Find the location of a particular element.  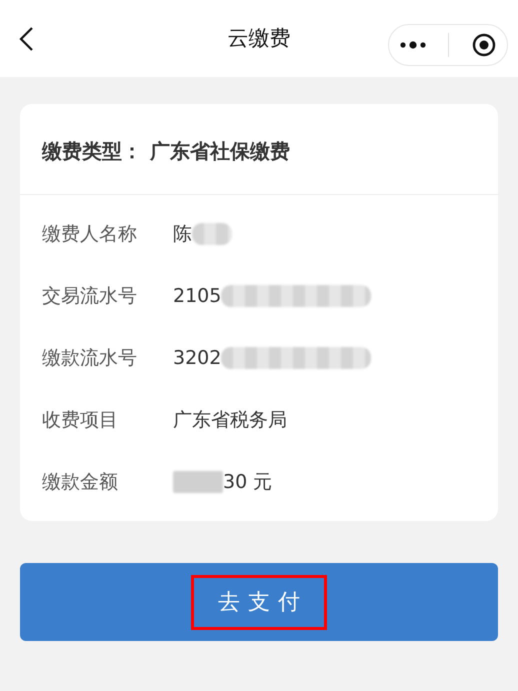

field-label: 缴款金额 is located at coordinates (80, 482).